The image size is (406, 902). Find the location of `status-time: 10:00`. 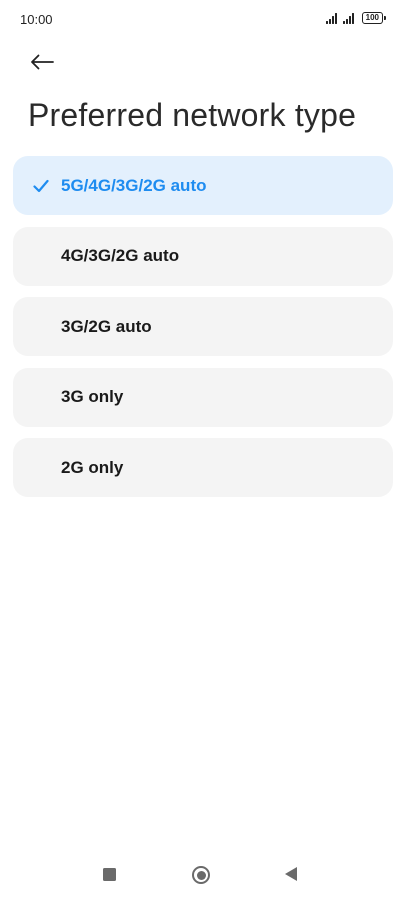

status-time: 10:00 is located at coordinates (36, 19).